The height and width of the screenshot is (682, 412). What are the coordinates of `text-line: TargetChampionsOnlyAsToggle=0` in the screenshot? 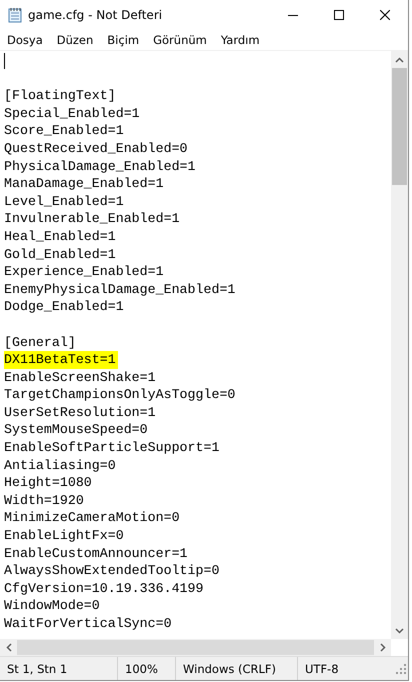 It's located at (120, 395).